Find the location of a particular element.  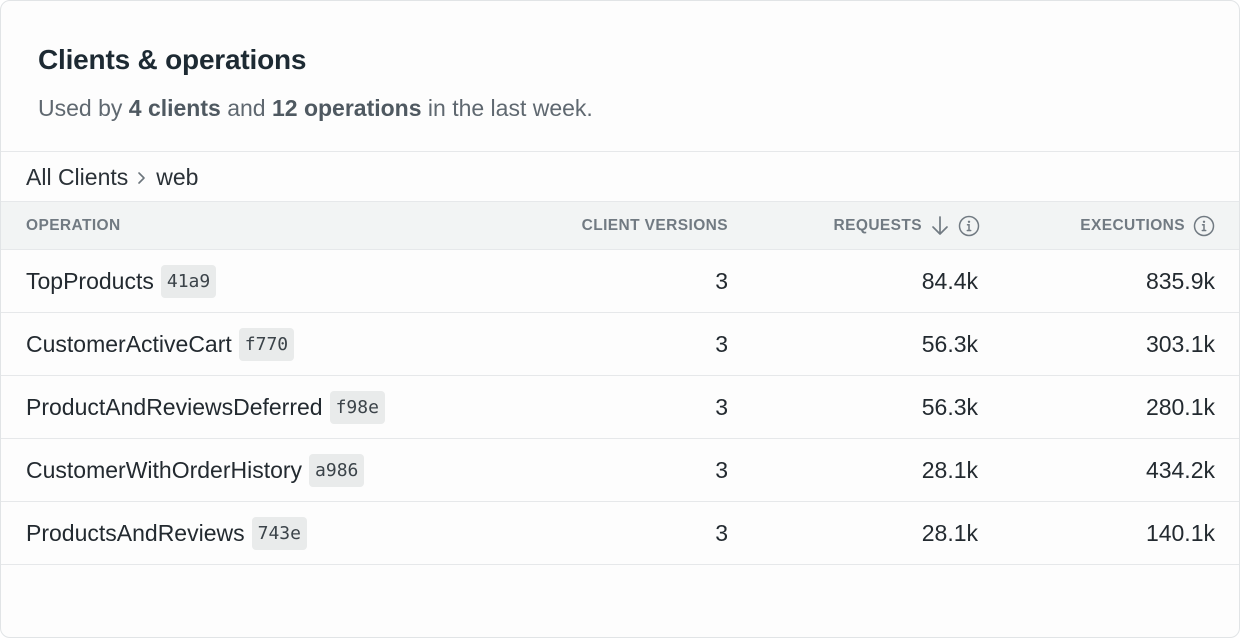

operation-cell: ProductAndReviewsDeferred f98e is located at coordinates (205, 407).